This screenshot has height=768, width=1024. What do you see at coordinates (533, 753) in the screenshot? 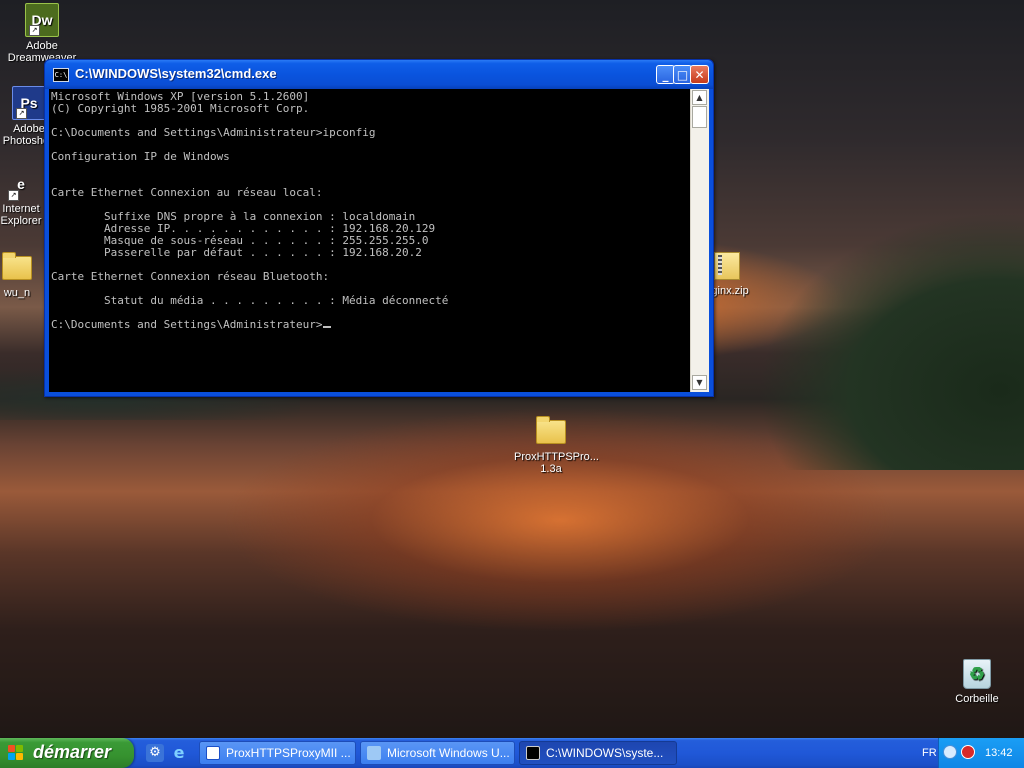
I see `cmd-icon` at bounding box center [533, 753].